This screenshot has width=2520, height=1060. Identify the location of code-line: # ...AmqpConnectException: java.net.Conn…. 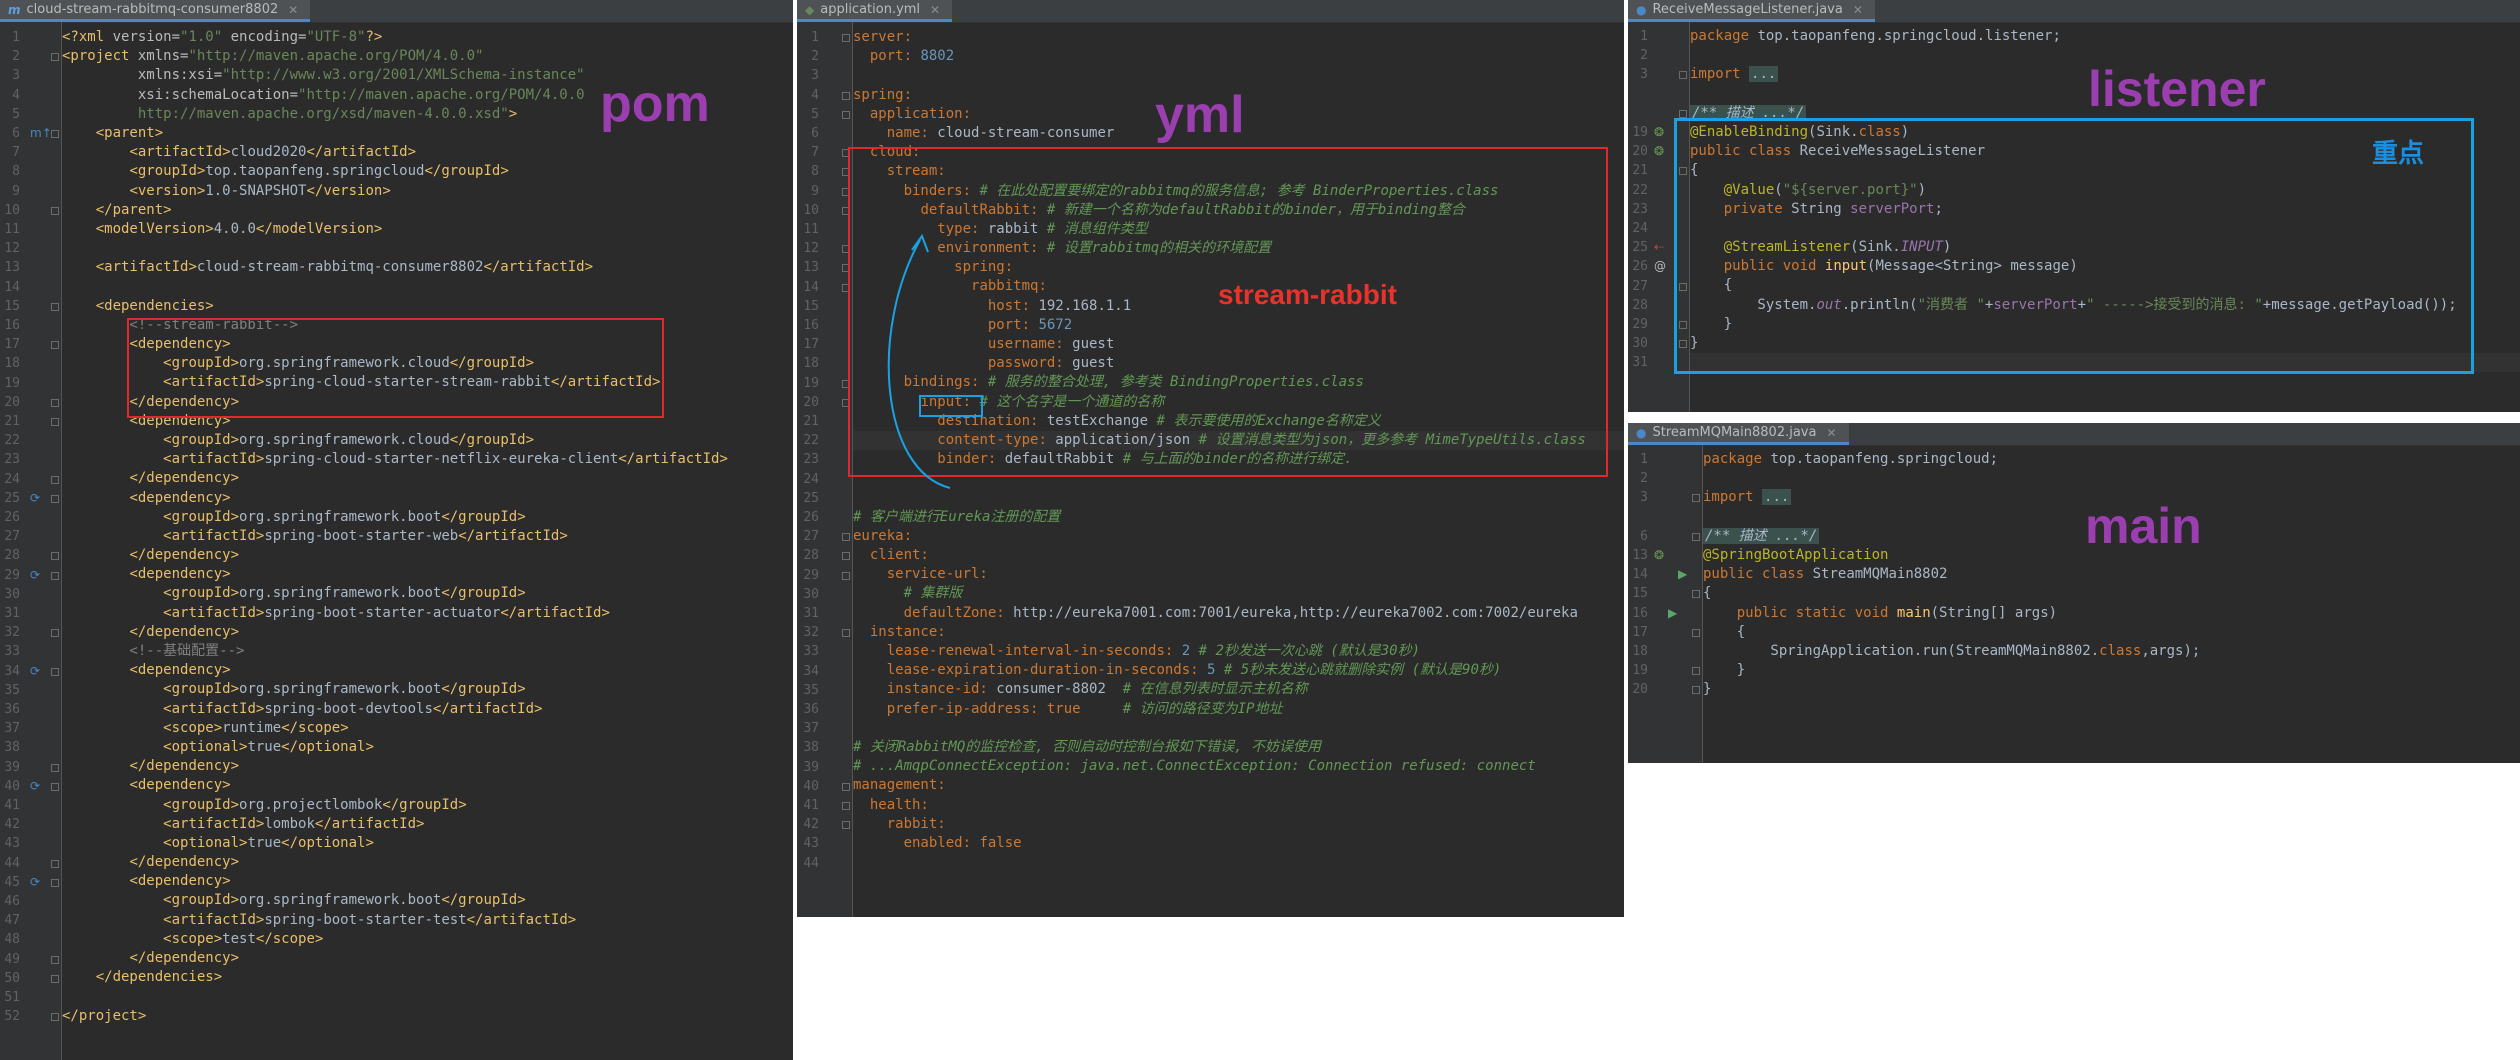
(1238, 766).